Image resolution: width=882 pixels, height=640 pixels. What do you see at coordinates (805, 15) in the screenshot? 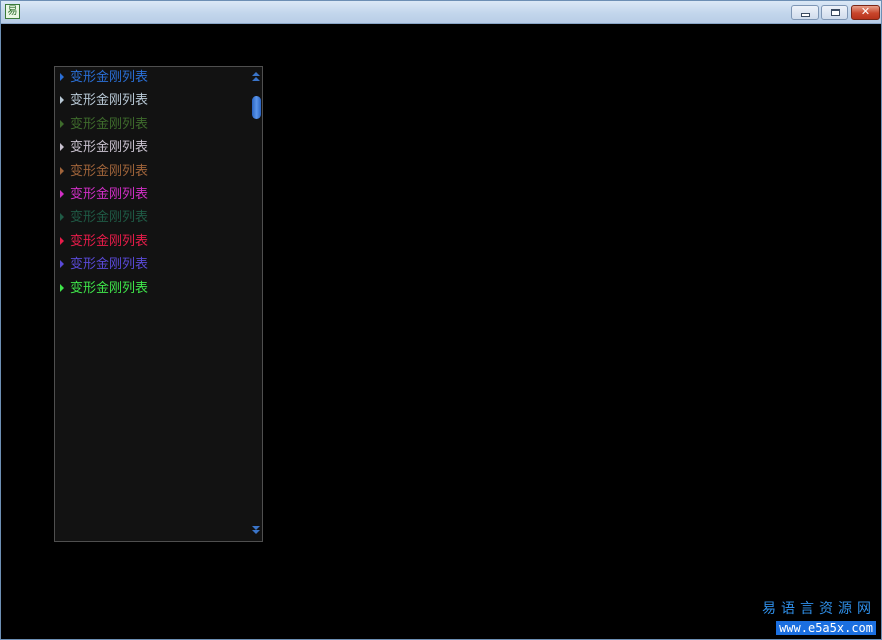
I see `minimize-icon` at bounding box center [805, 15].